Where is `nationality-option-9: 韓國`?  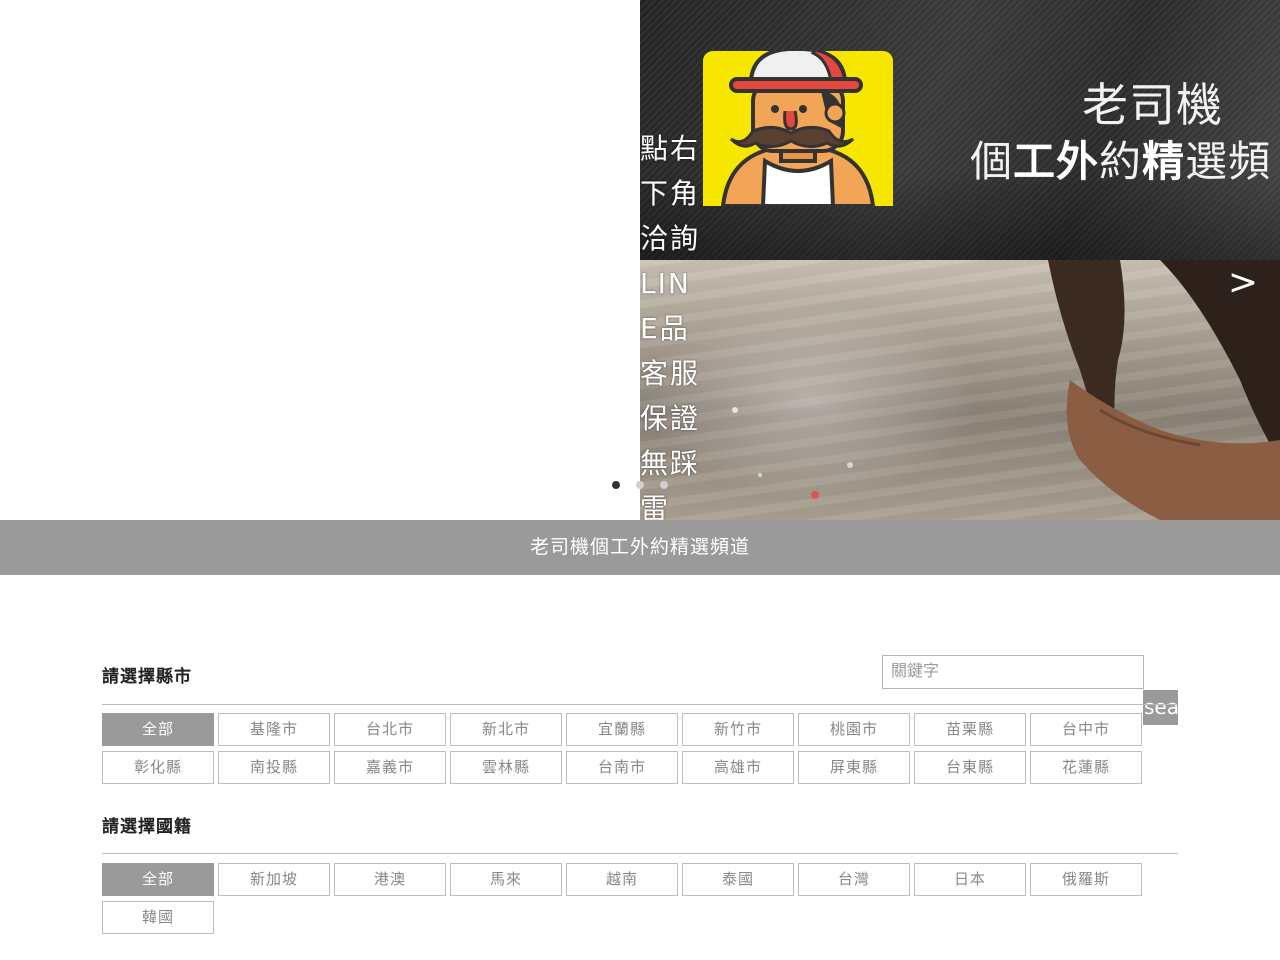
nationality-option-9: 韓國 is located at coordinates (158, 917).